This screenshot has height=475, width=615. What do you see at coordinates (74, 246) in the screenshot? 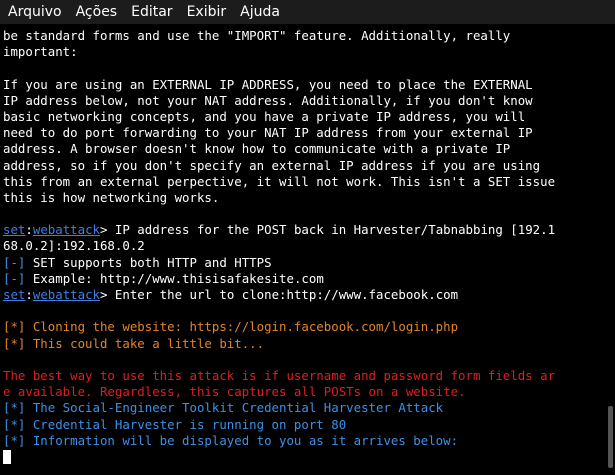
I see `line-text: 68.0.2]:192.168.0.2` at bounding box center [74, 246].